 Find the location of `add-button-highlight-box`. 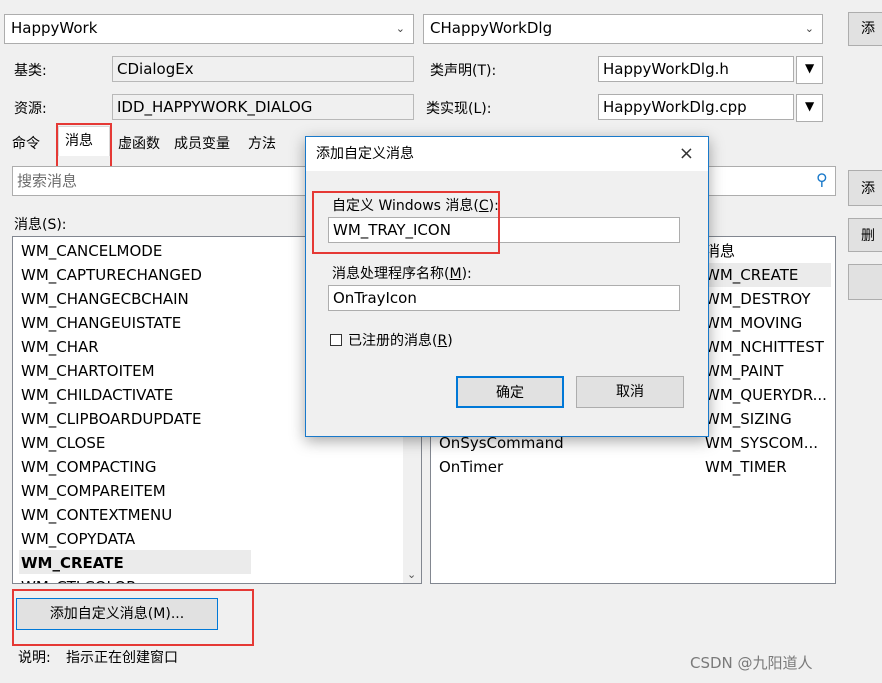

add-button-highlight-box is located at coordinates (133, 617).